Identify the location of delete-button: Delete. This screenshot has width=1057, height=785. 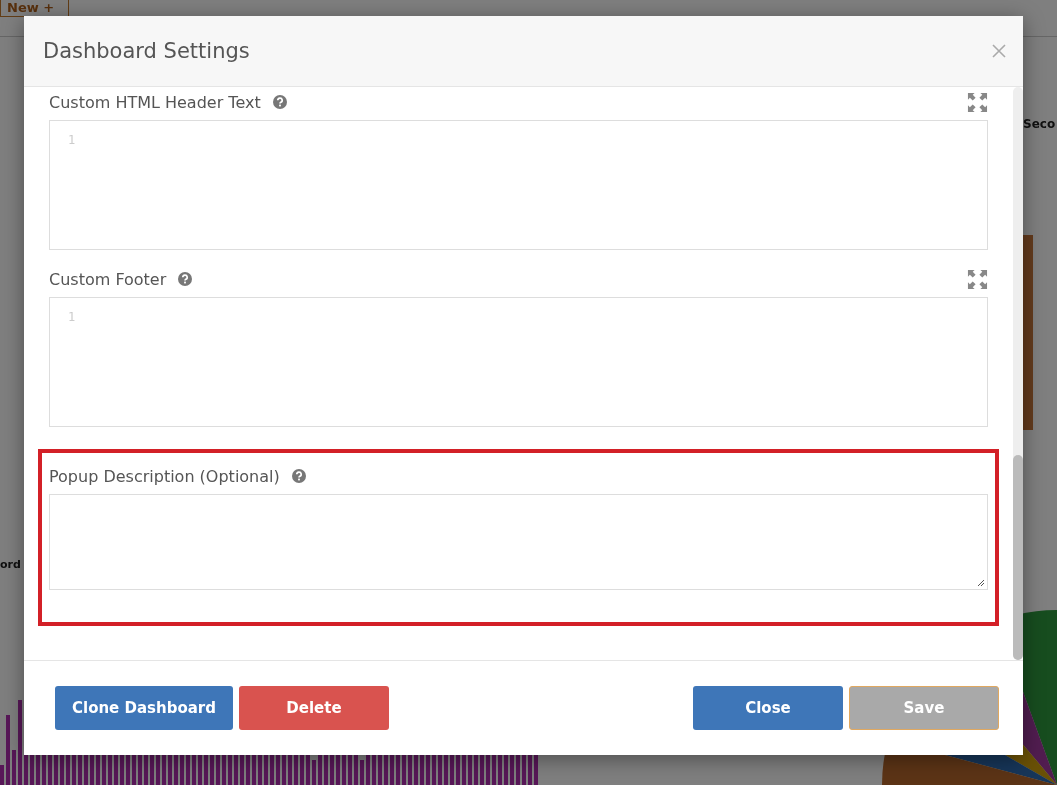
(314, 708).